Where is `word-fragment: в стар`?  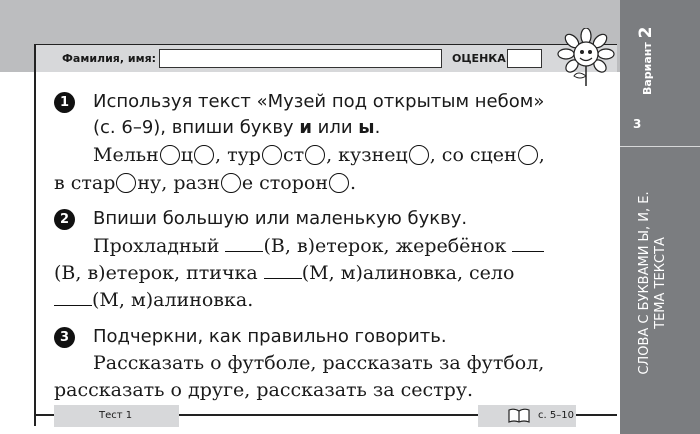
word-fragment: в стар is located at coordinates (85, 183).